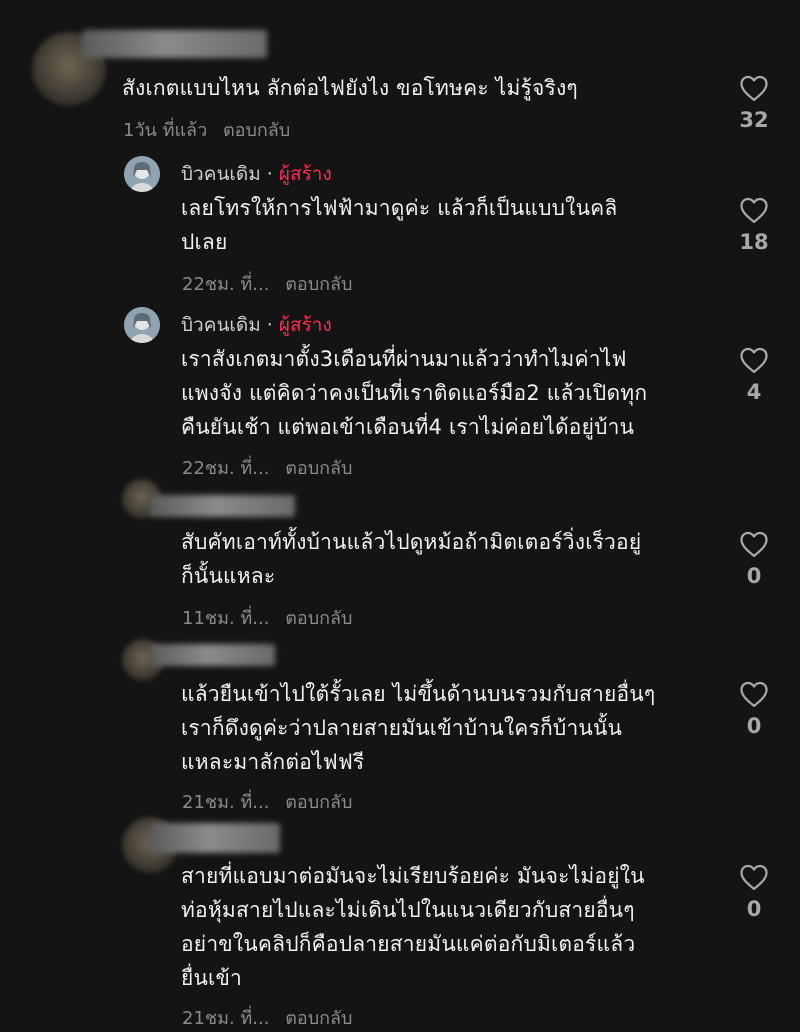 The height and width of the screenshot is (1032, 800). Describe the element at coordinates (273, 762) in the screenshot. I see `comment-text-line: แหละมาลักต่อไฟฟรี` at that location.